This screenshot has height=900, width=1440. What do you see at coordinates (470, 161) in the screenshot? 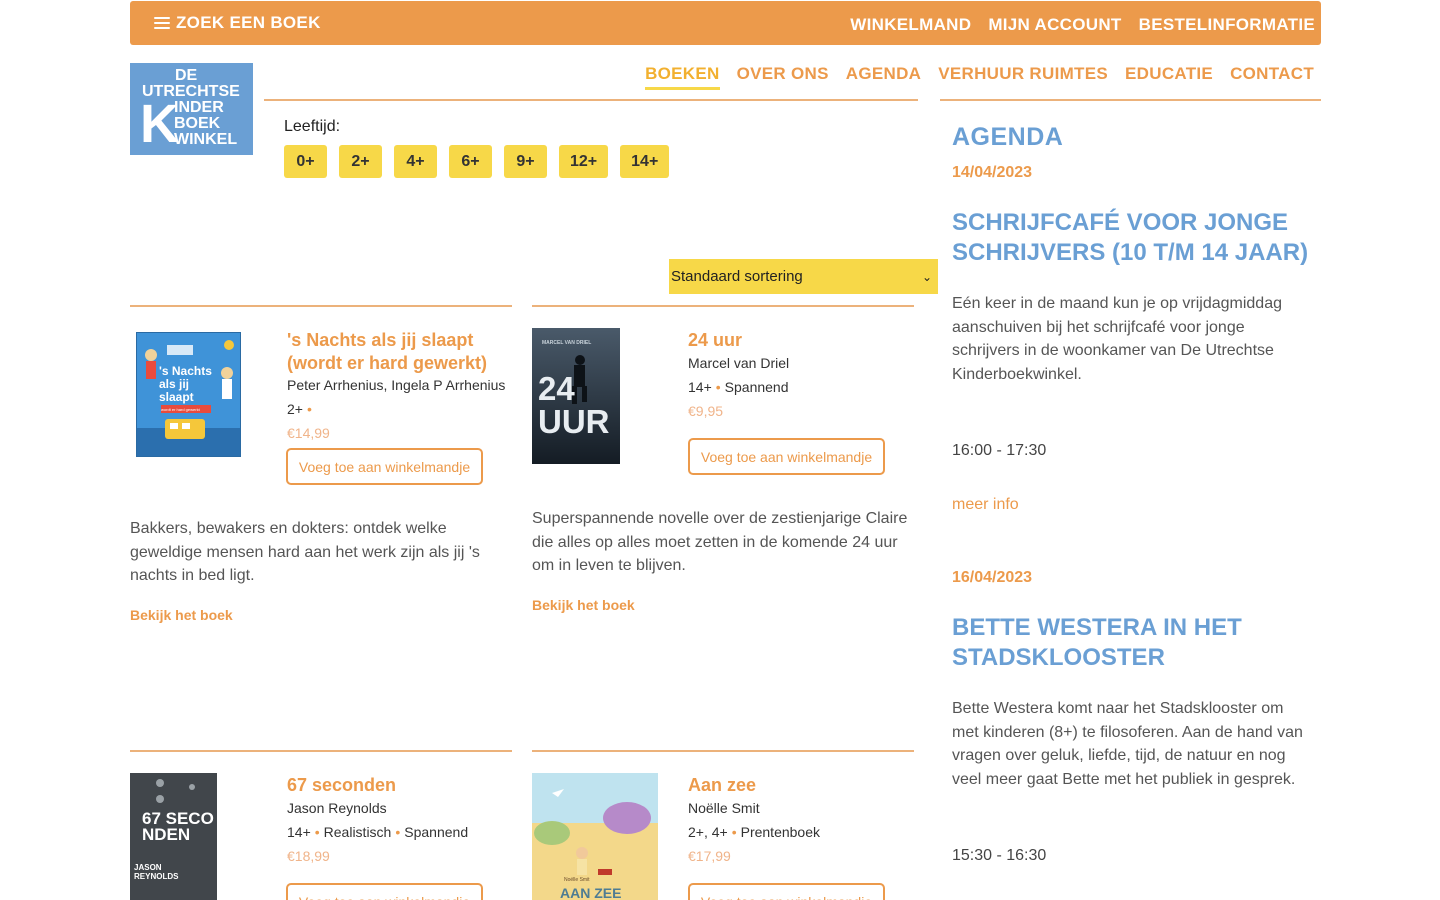
I see `age-filter-6: 6+` at bounding box center [470, 161].